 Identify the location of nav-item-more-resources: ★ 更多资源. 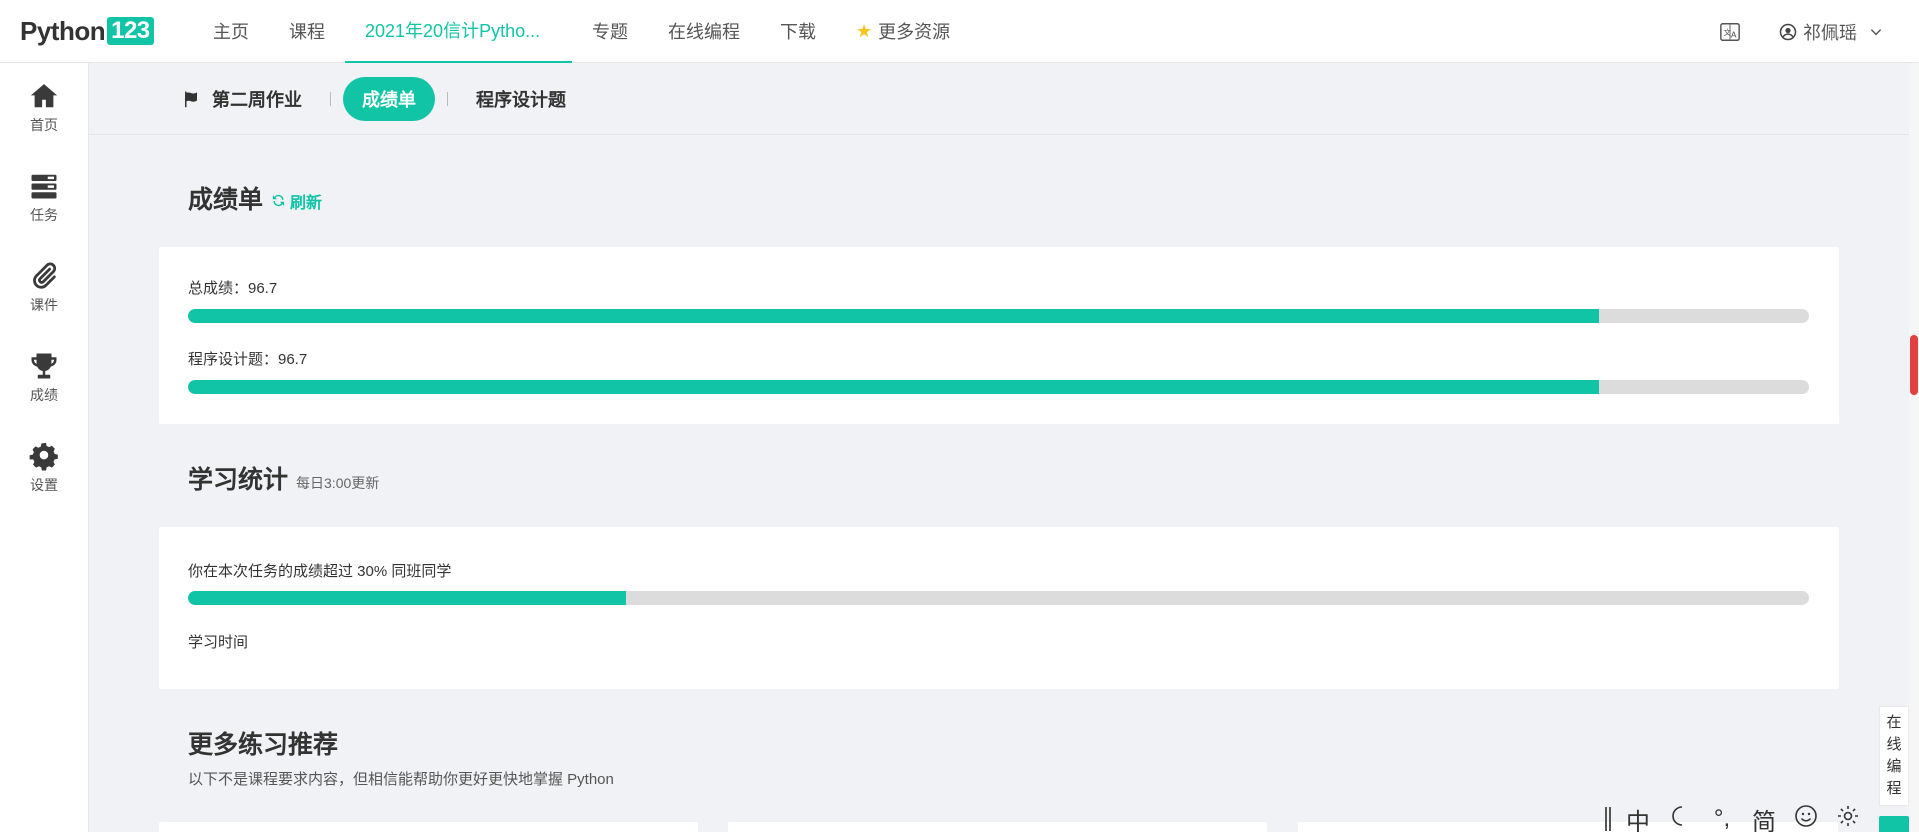
(903, 31).